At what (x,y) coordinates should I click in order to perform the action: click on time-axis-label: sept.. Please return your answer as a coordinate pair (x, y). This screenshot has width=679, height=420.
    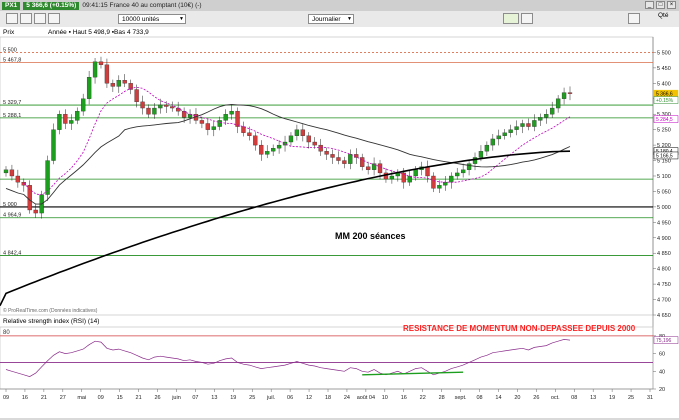
    Looking at the image, I should click on (461, 398).